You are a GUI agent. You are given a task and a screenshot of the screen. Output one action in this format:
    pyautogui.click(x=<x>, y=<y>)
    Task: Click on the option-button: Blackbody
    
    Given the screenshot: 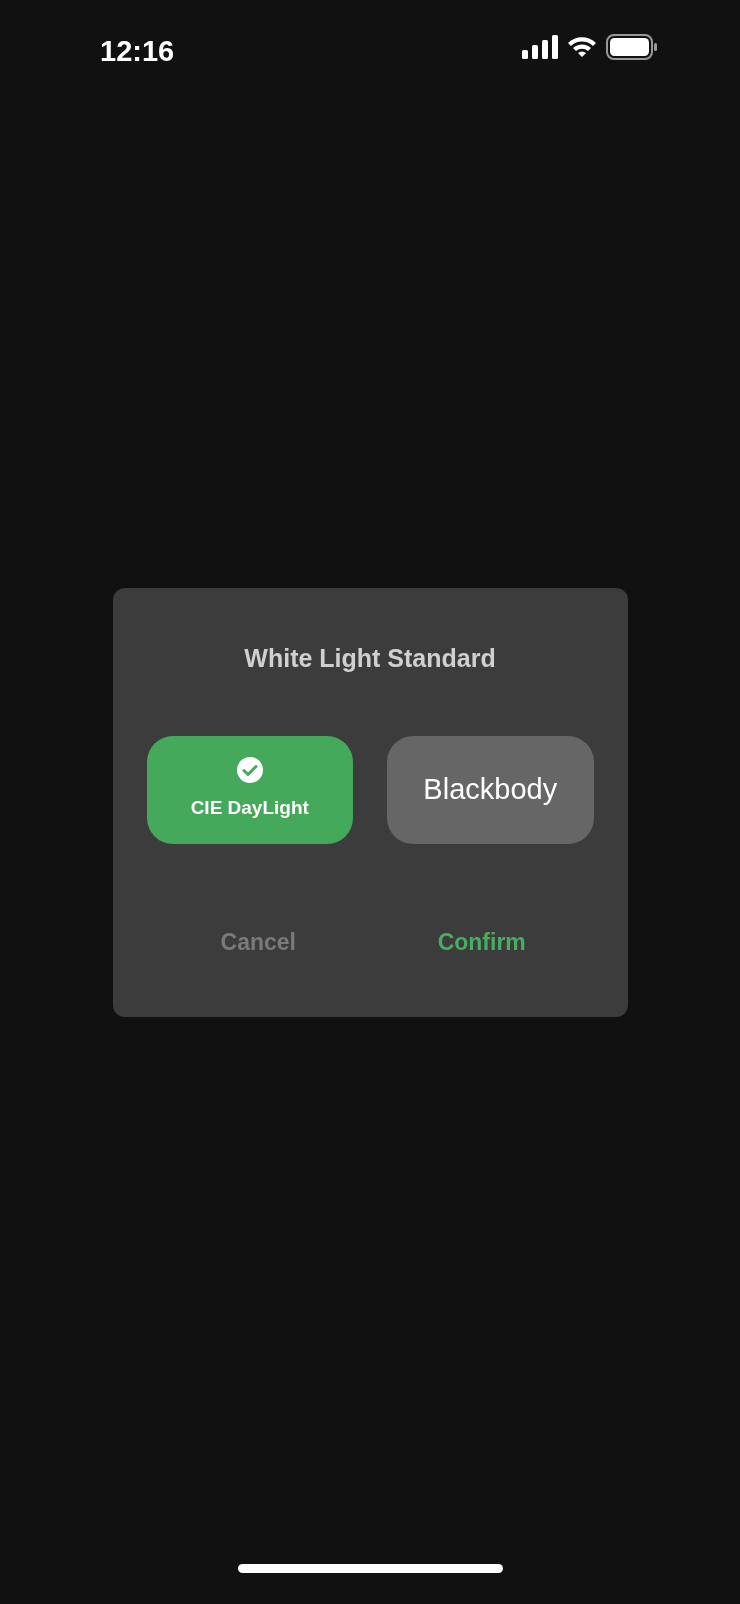 What is the action you would take?
    pyautogui.click(x=490, y=789)
    